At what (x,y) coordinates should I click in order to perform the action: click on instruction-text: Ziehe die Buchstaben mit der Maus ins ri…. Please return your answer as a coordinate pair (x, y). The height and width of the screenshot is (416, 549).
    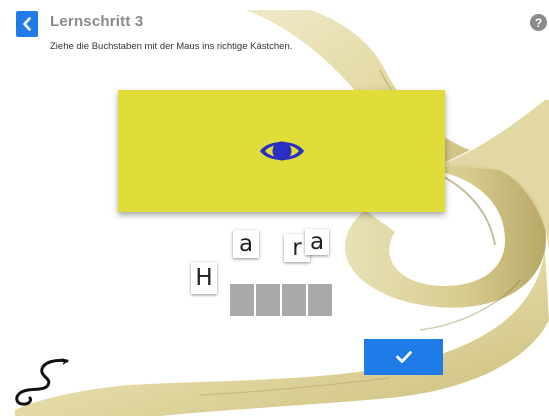
    Looking at the image, I should click on (171, 46).